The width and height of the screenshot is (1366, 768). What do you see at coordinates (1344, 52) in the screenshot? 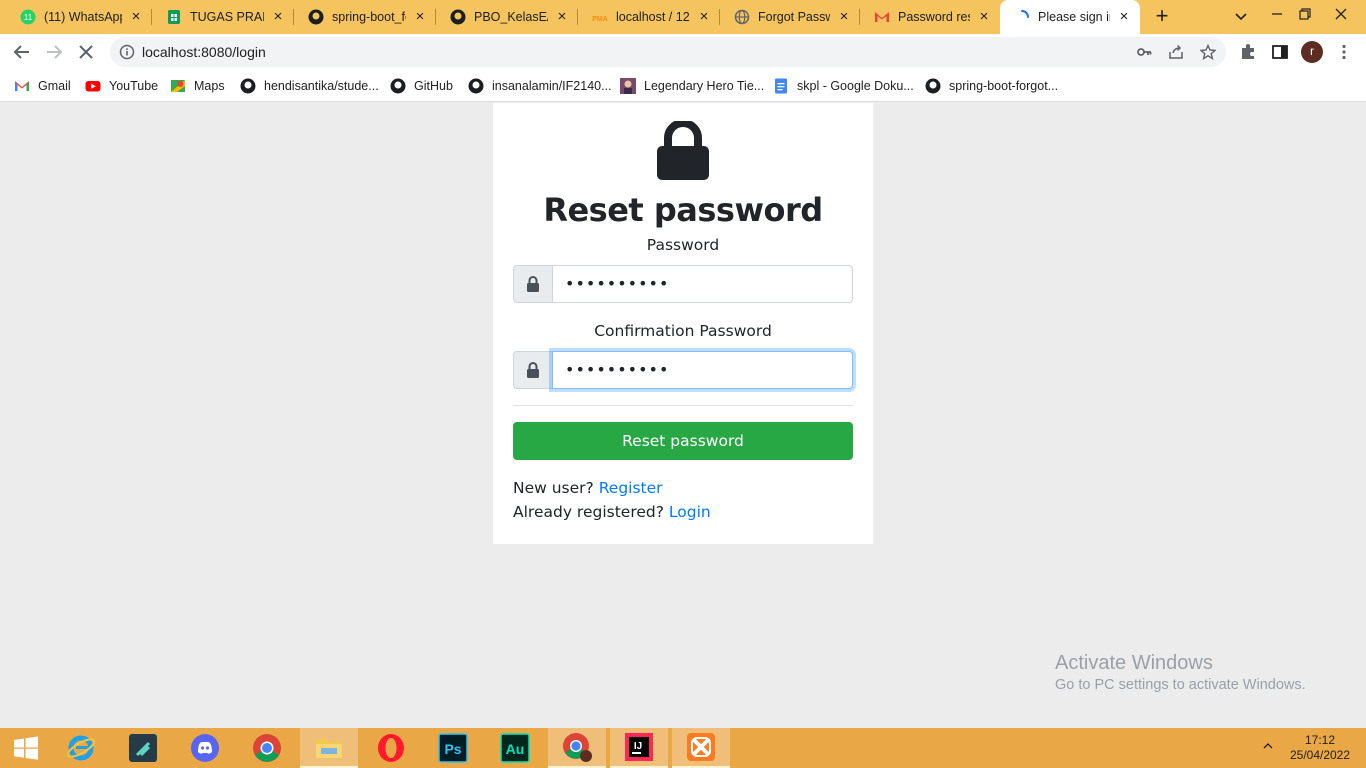
I see `more-menu-icon` at bounding box center [1344, 52].